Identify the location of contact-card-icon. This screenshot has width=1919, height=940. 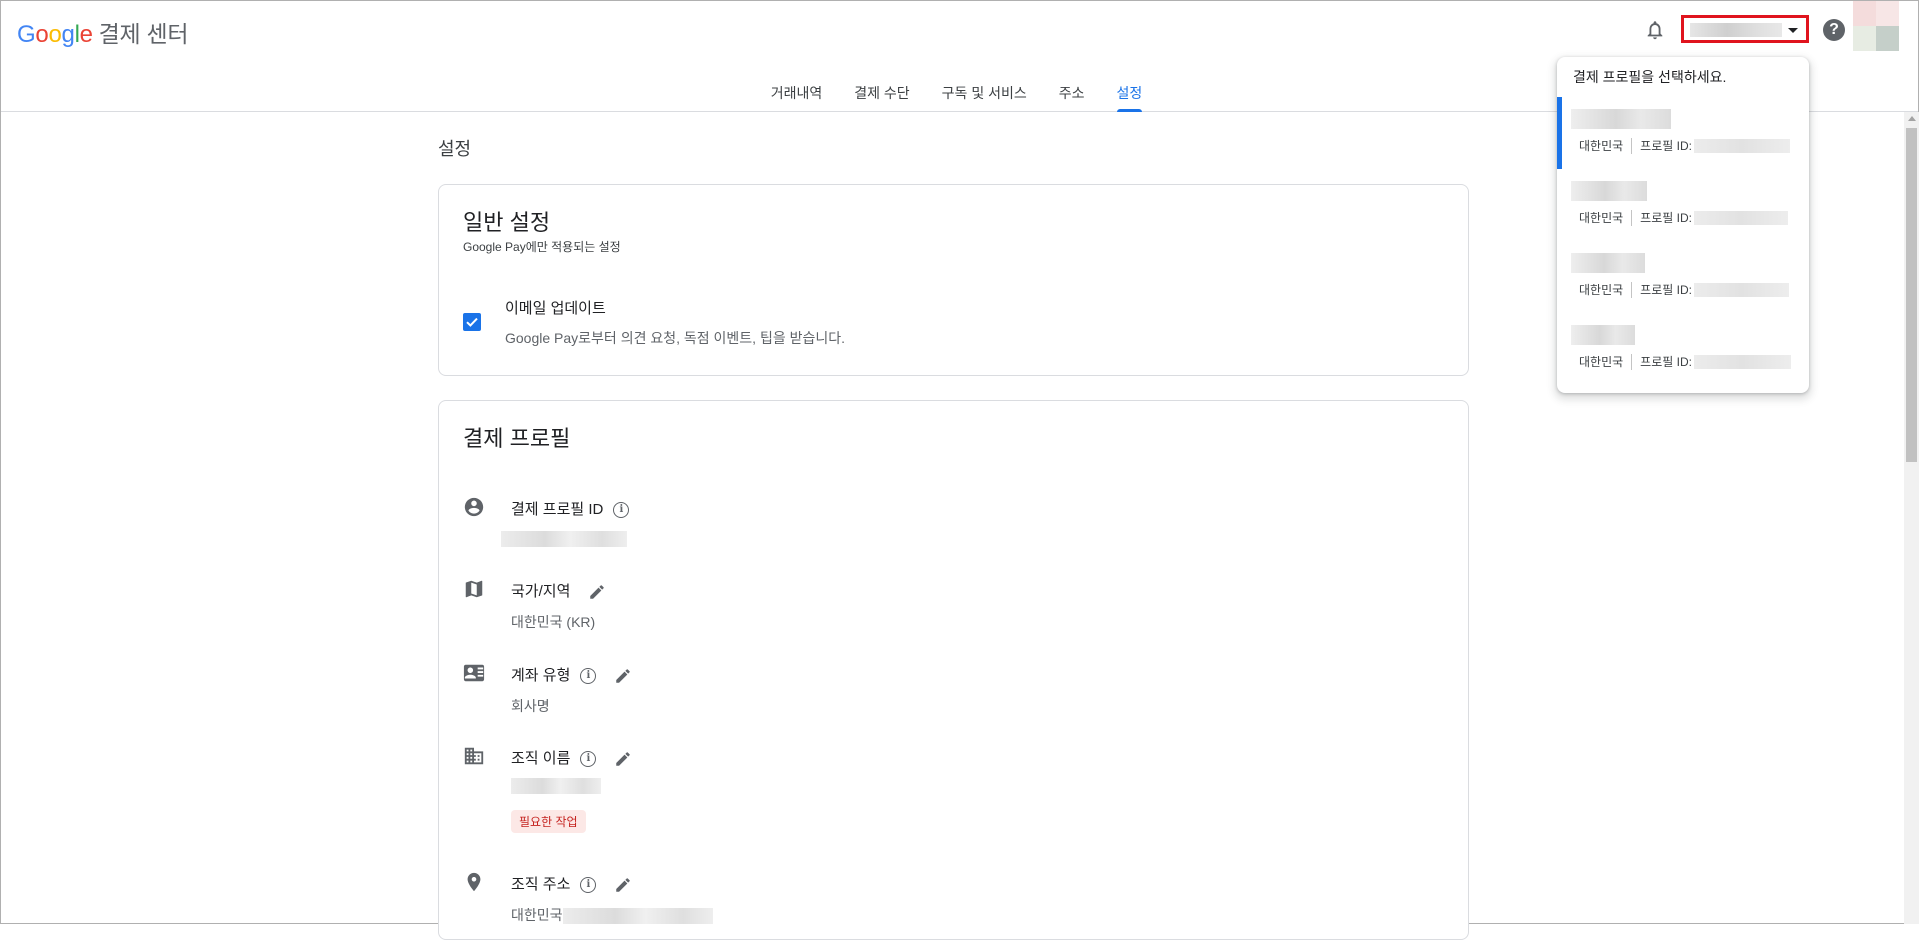
(474, 673).